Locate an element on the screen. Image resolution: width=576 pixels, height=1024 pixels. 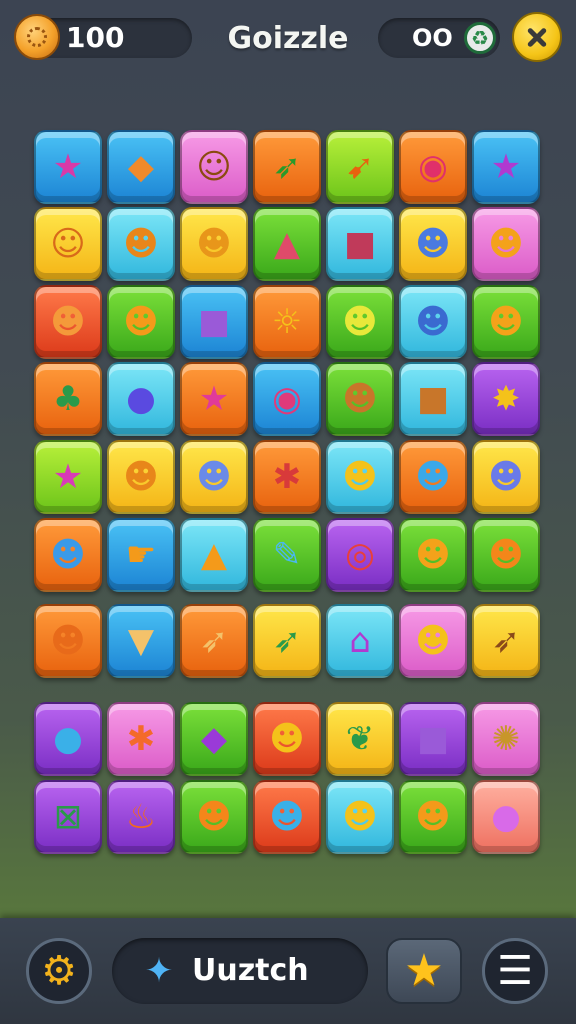
tile-r2-c2: ☻ is located at coordinates (141, 244).